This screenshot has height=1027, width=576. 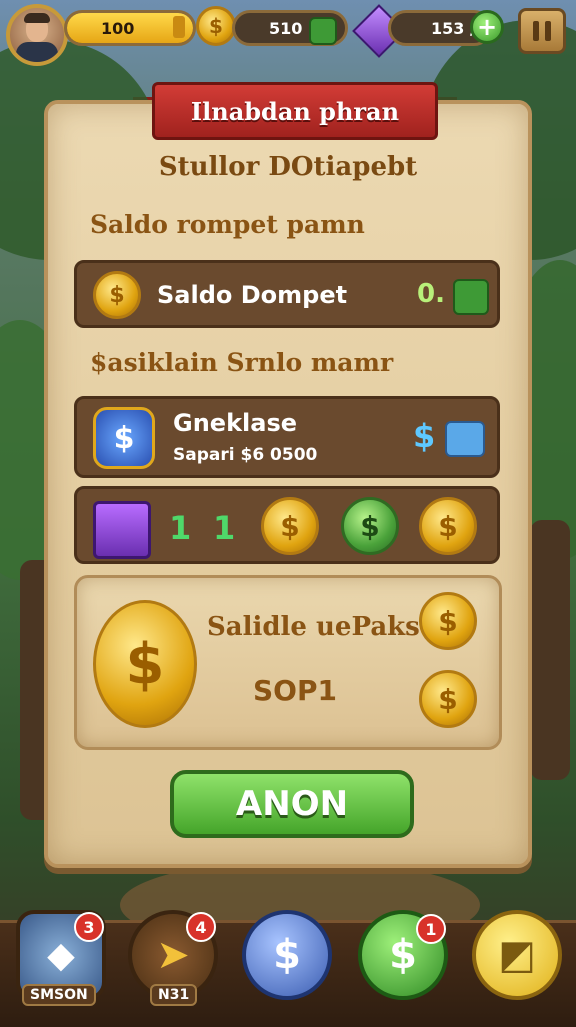 I want to click on nav-green-badge: 1, so click(x=431, y=929).